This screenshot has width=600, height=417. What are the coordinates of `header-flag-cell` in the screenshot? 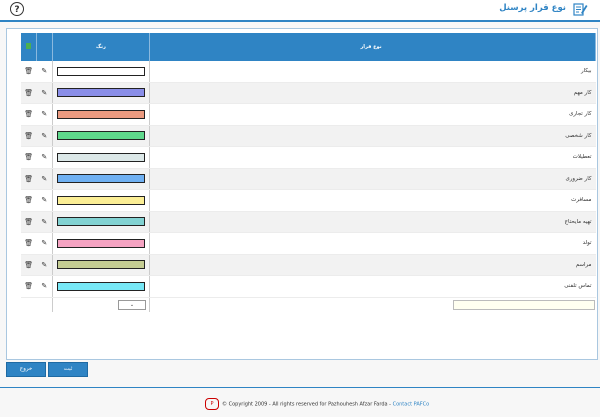 It's located at (29, 47).